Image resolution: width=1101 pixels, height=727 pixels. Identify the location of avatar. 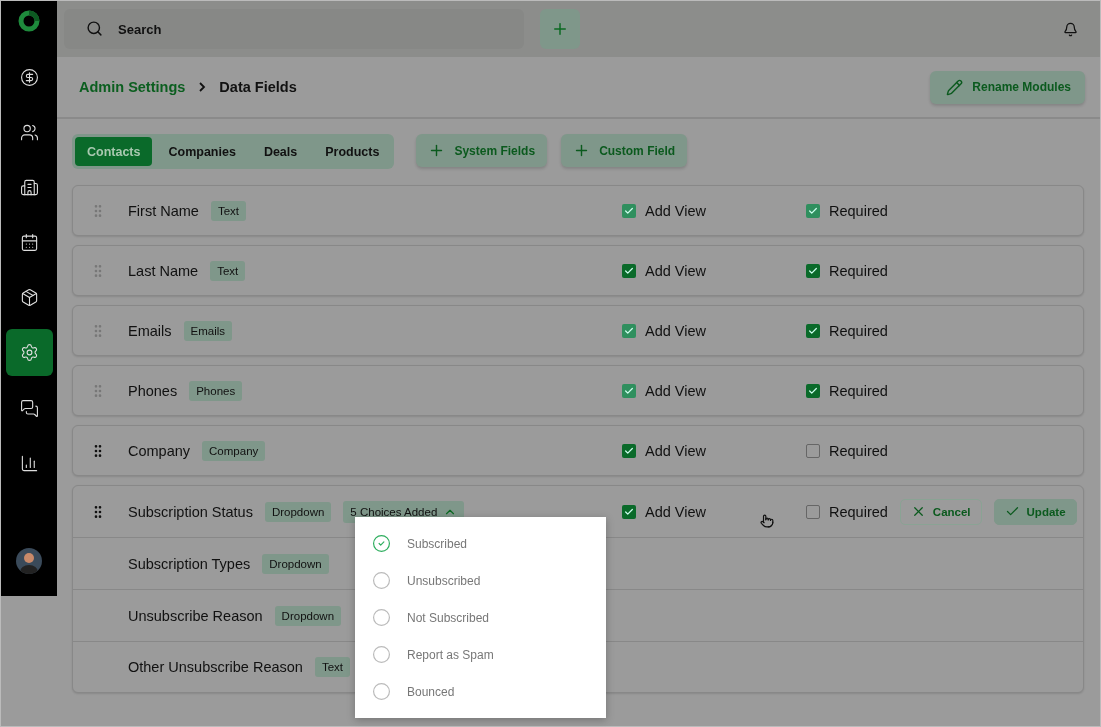
(29, 561).